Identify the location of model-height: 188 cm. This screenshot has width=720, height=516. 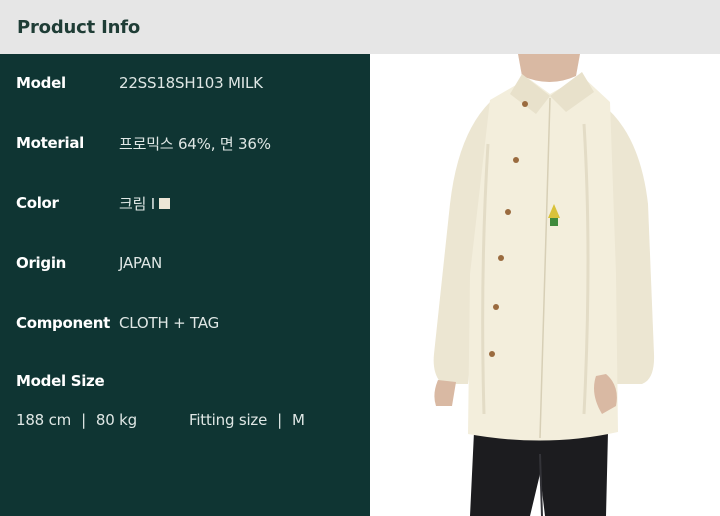
(44, 420).